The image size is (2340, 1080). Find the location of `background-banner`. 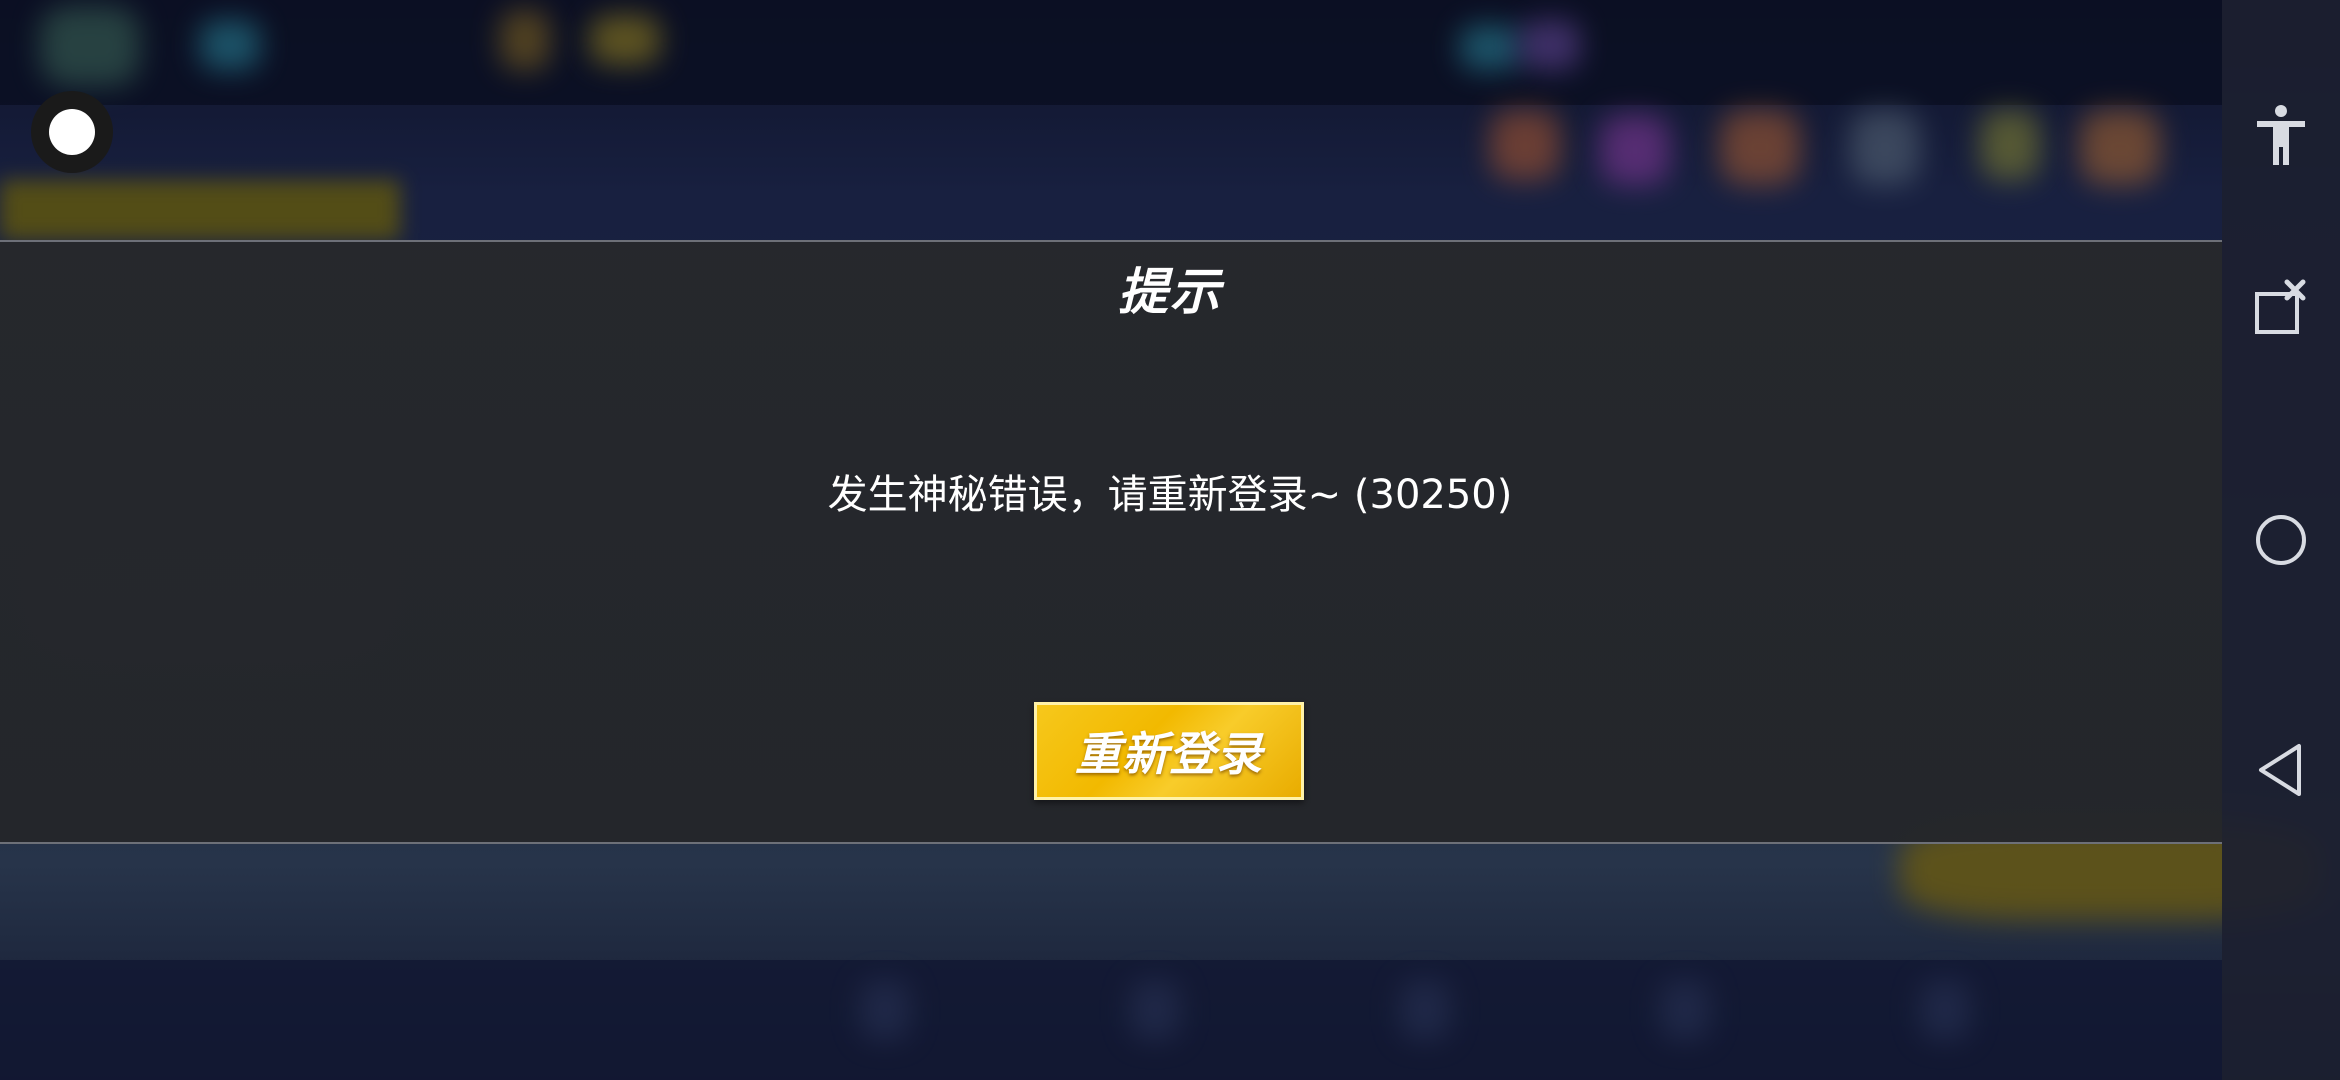

background-banner is located at coordinates (200, 210).